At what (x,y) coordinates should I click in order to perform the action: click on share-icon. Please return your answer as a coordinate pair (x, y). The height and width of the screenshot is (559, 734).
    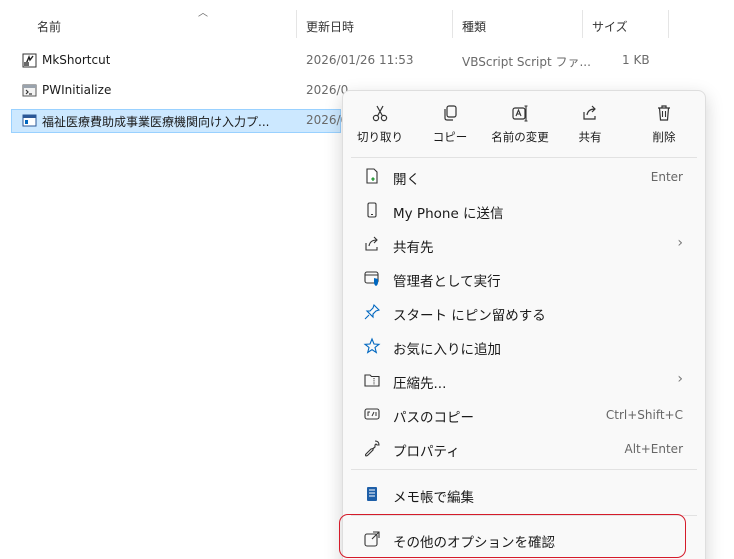
    Looking at the image, I should click on (589, 112).